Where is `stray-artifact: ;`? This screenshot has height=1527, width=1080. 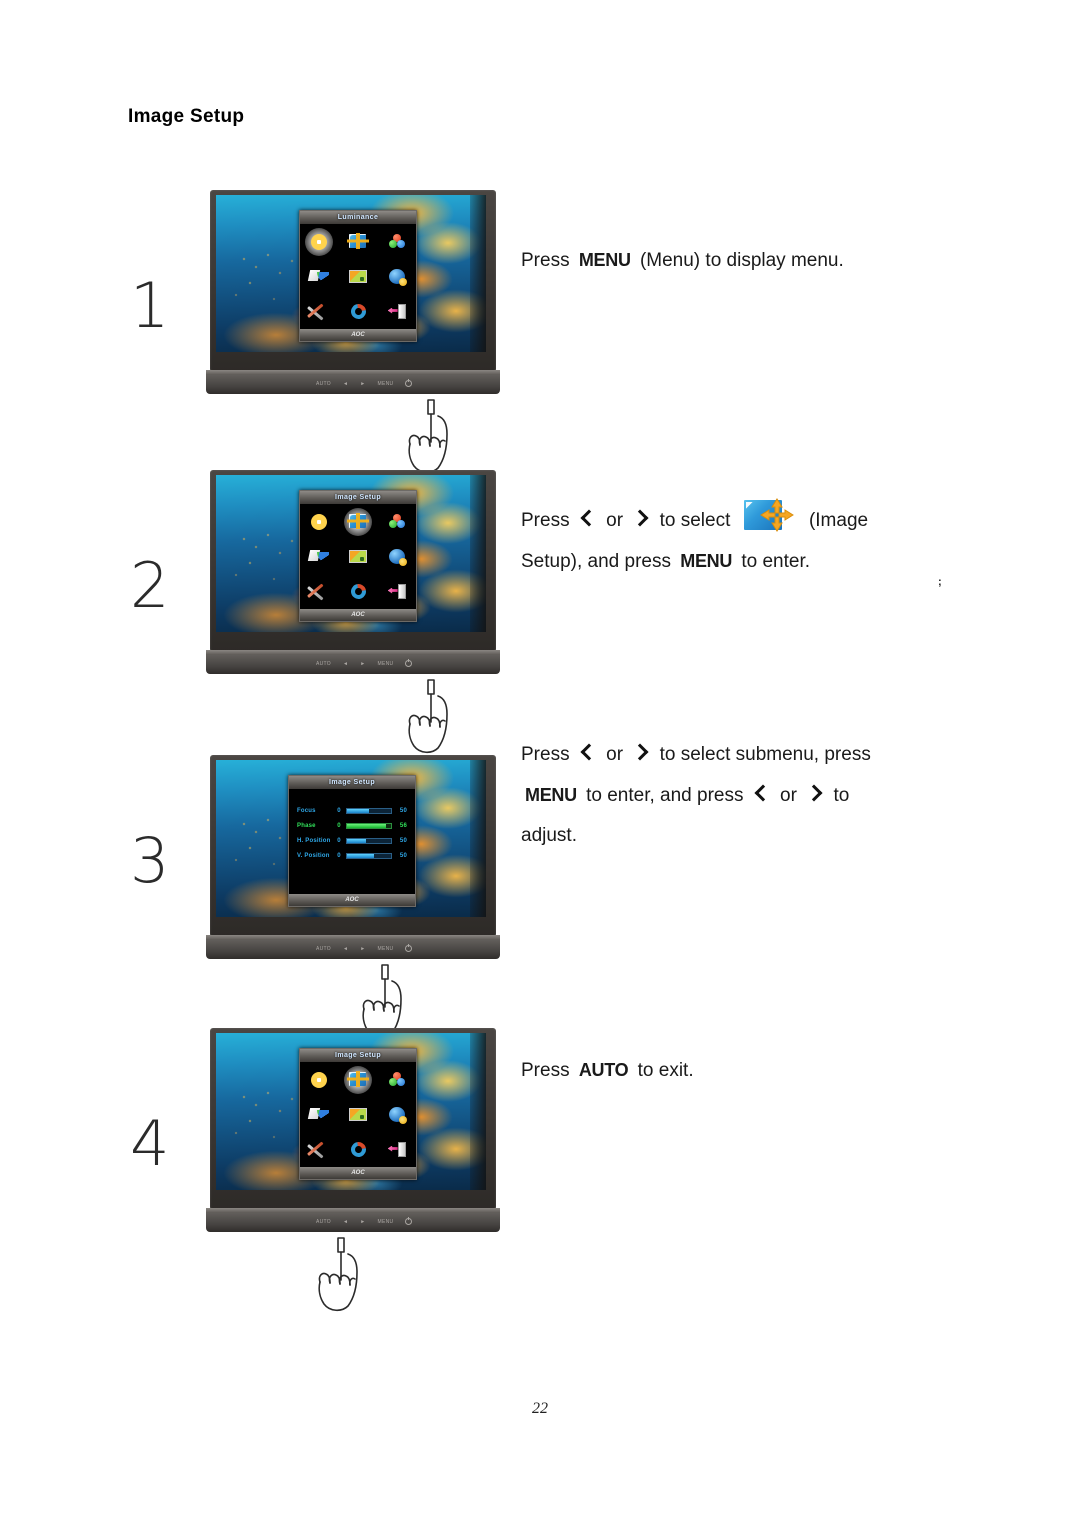 stray-artifact: ; is located at coordinates (940, 582).